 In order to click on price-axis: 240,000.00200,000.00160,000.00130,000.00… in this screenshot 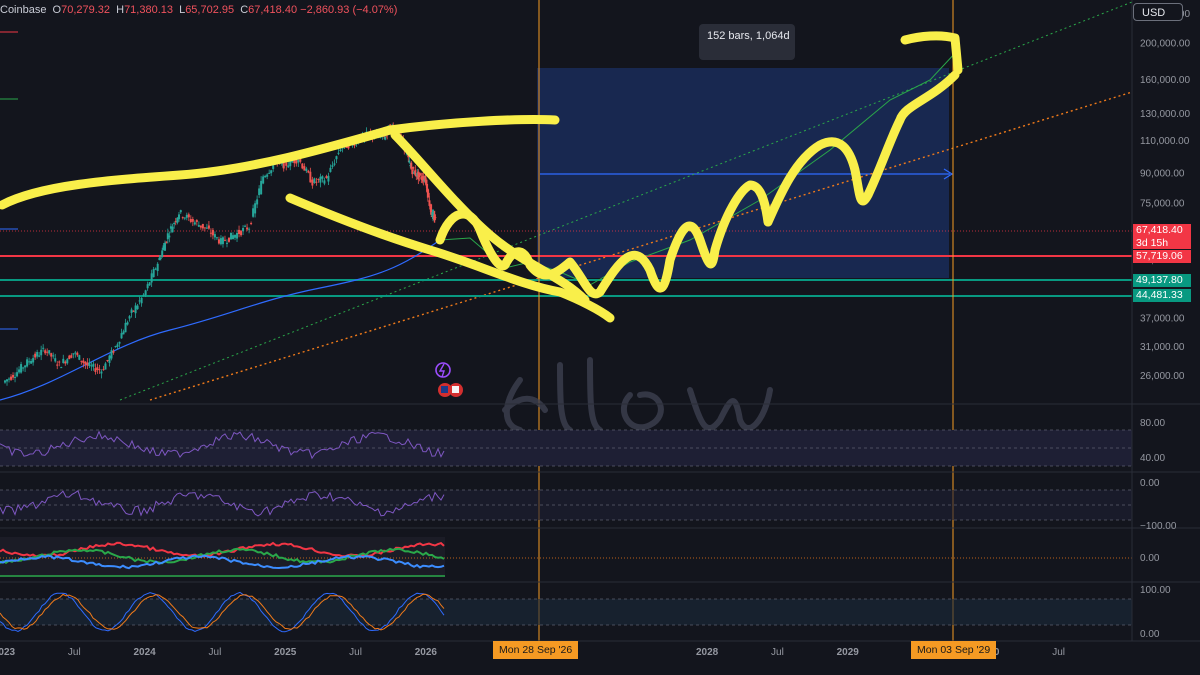, I will do `click(1165, 195)`.